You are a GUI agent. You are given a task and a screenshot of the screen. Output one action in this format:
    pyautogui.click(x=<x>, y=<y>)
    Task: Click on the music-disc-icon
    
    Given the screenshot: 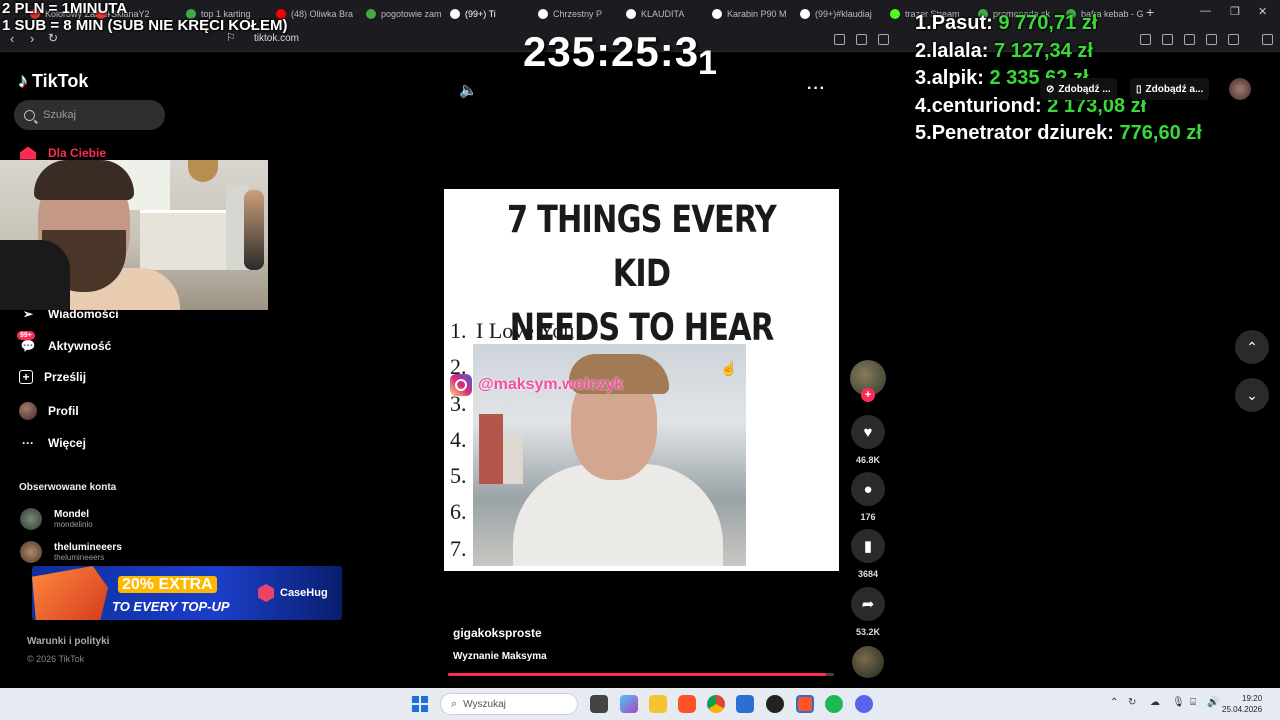 What is the action you would take?
    pyautogui.click(x=868, y=662)
    